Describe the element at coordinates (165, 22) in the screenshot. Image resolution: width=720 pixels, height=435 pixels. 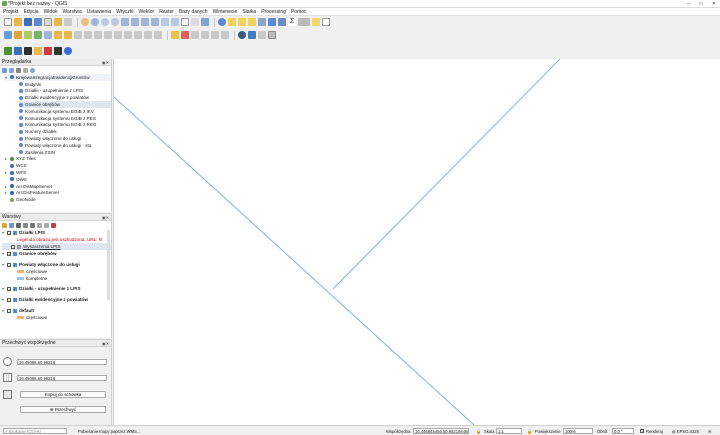
I see `zoom-last-icon` at that location.